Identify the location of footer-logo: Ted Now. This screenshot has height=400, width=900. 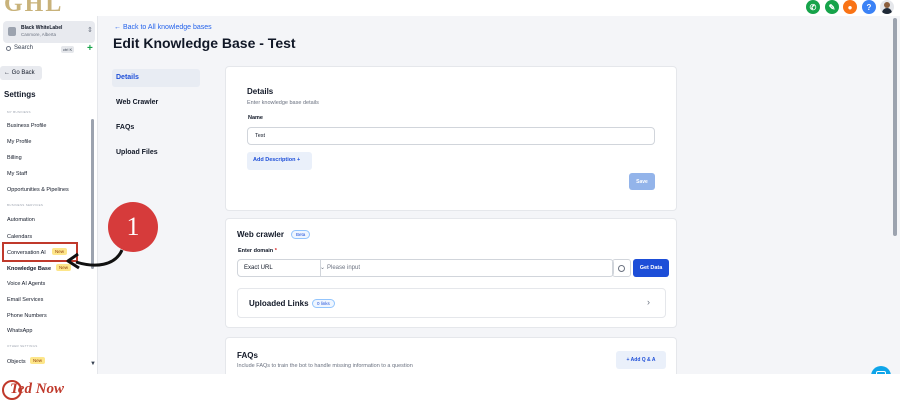
(35, 389).